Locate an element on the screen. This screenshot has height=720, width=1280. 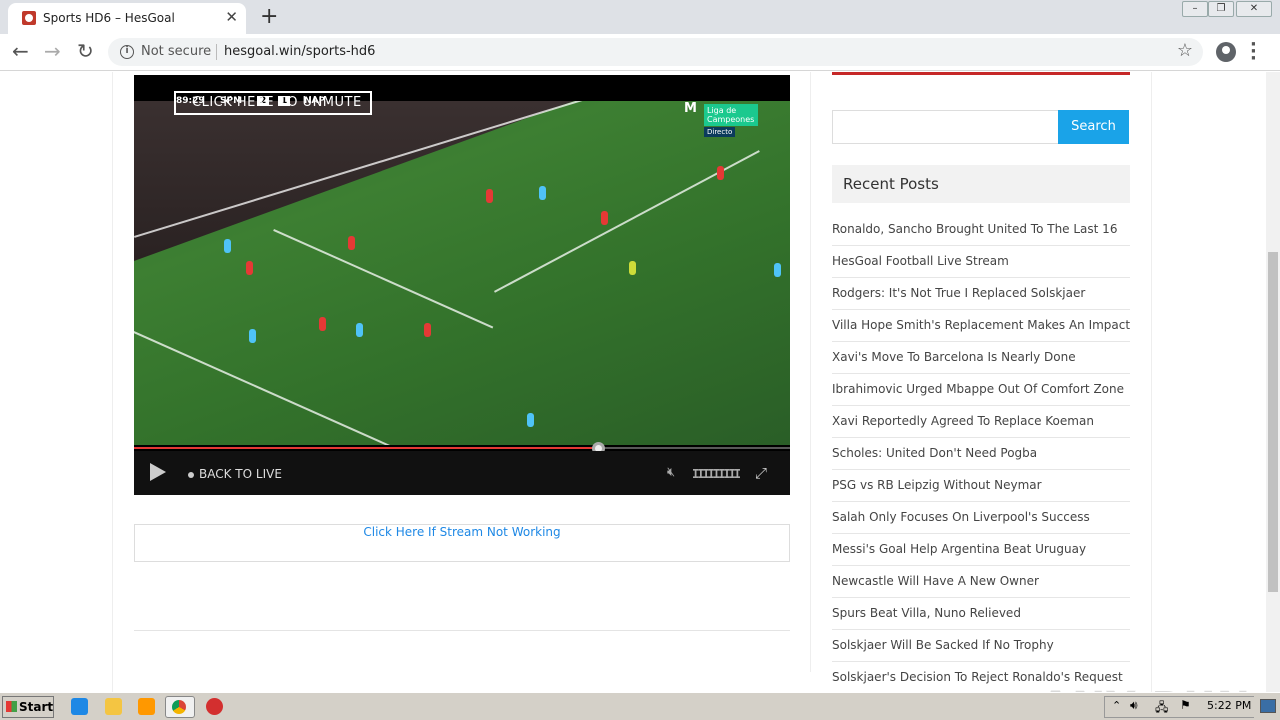
live-dot-icon is located at coordinates (191, 475).